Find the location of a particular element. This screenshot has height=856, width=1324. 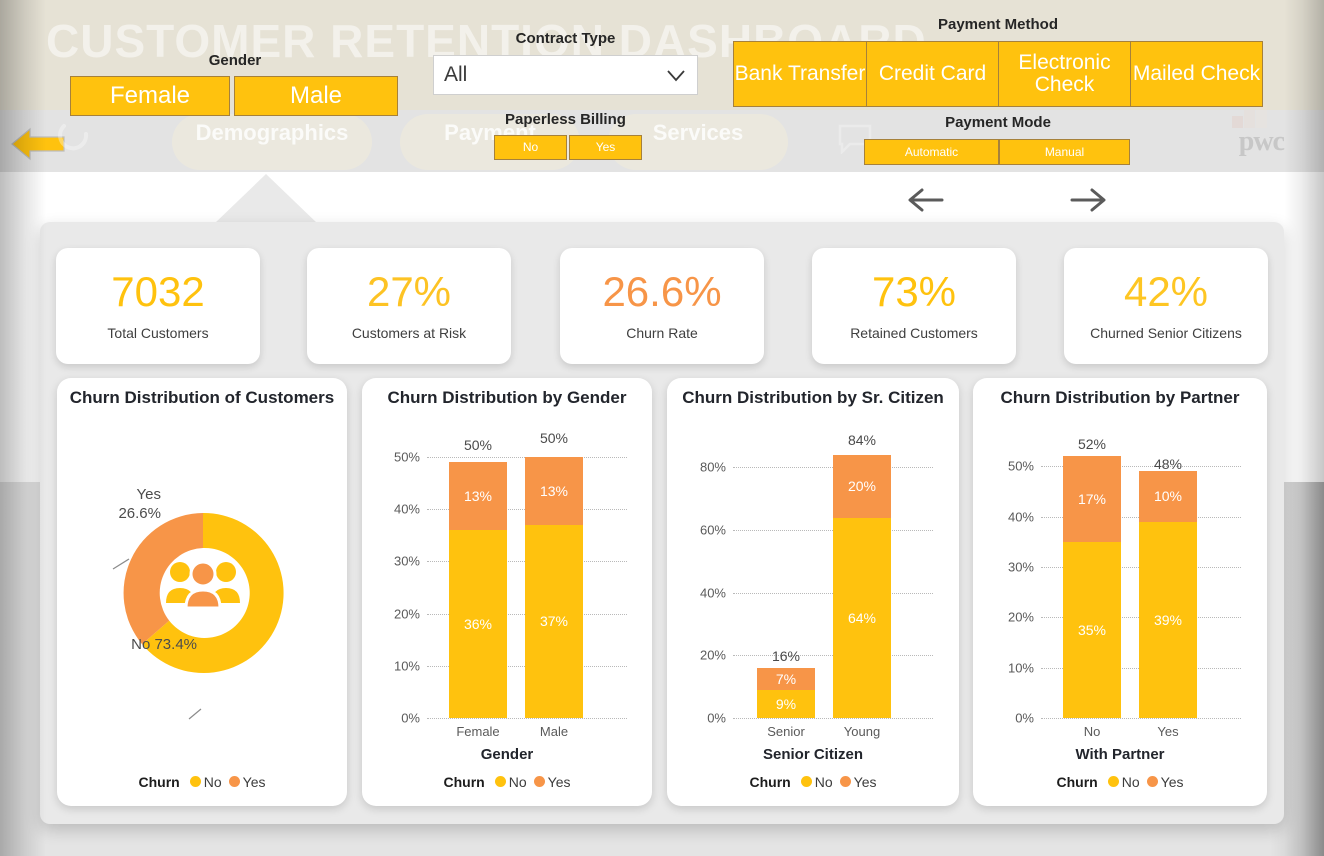

kpi-card-customers-at-risk: 27% Customers at Risk is located at coordinates (409, 306).